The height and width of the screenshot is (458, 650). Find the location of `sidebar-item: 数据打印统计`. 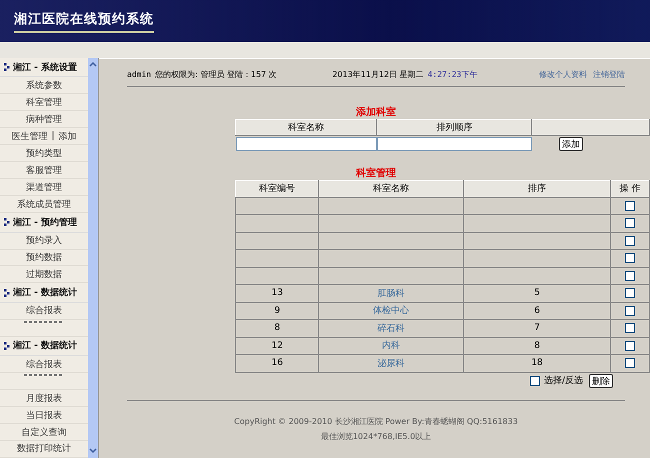

sidebar-item: 数据打印统计 is located at coordinates (44, 449).